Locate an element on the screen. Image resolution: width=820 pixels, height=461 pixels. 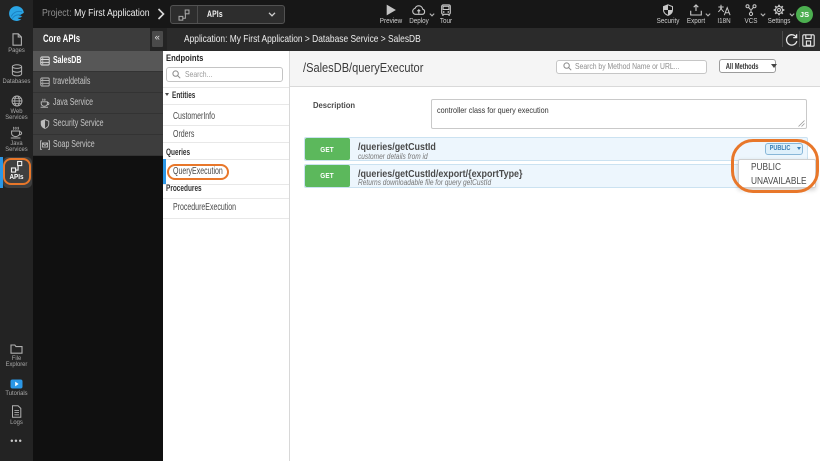
rail-more-button: ••• is located at coordinates (16, 441).